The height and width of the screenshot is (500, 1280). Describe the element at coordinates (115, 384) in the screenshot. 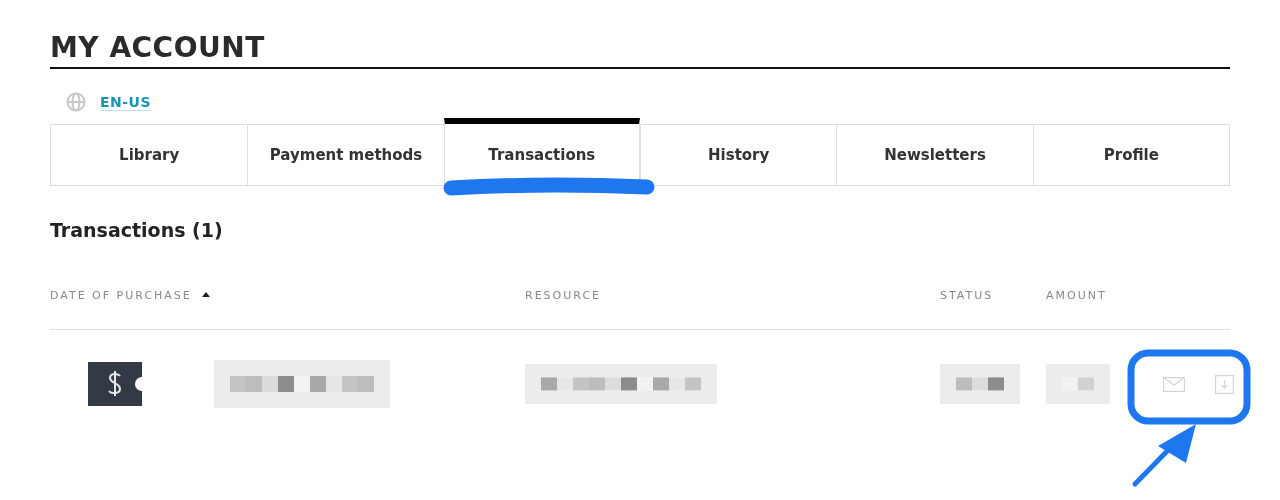

I see `ticket-icon` at that location.